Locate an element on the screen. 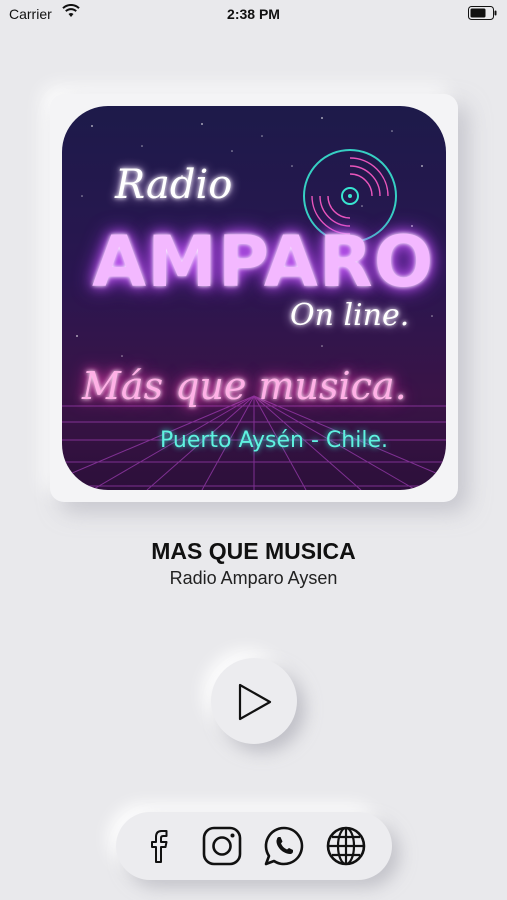  play-icon is located at coordinates (255, 702).